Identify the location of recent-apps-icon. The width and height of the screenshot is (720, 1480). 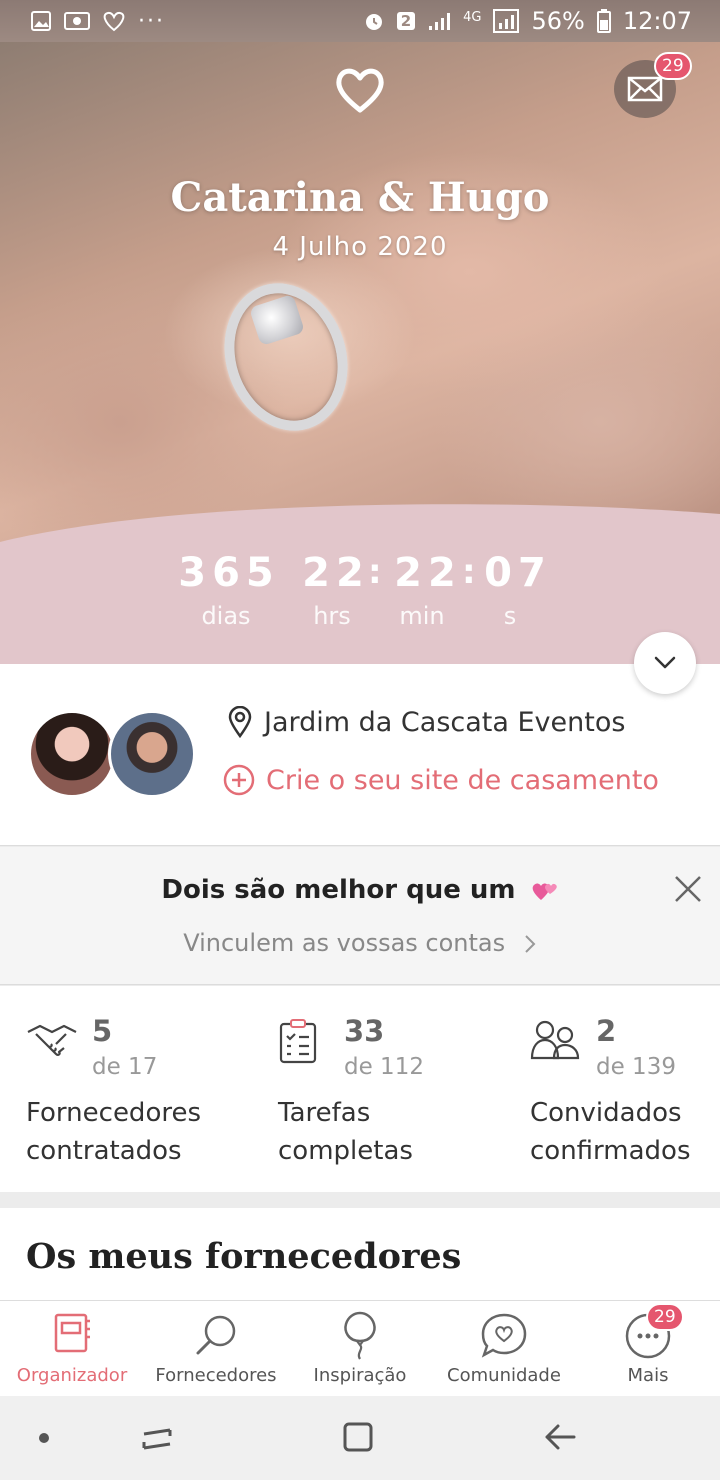
(158, 1439).